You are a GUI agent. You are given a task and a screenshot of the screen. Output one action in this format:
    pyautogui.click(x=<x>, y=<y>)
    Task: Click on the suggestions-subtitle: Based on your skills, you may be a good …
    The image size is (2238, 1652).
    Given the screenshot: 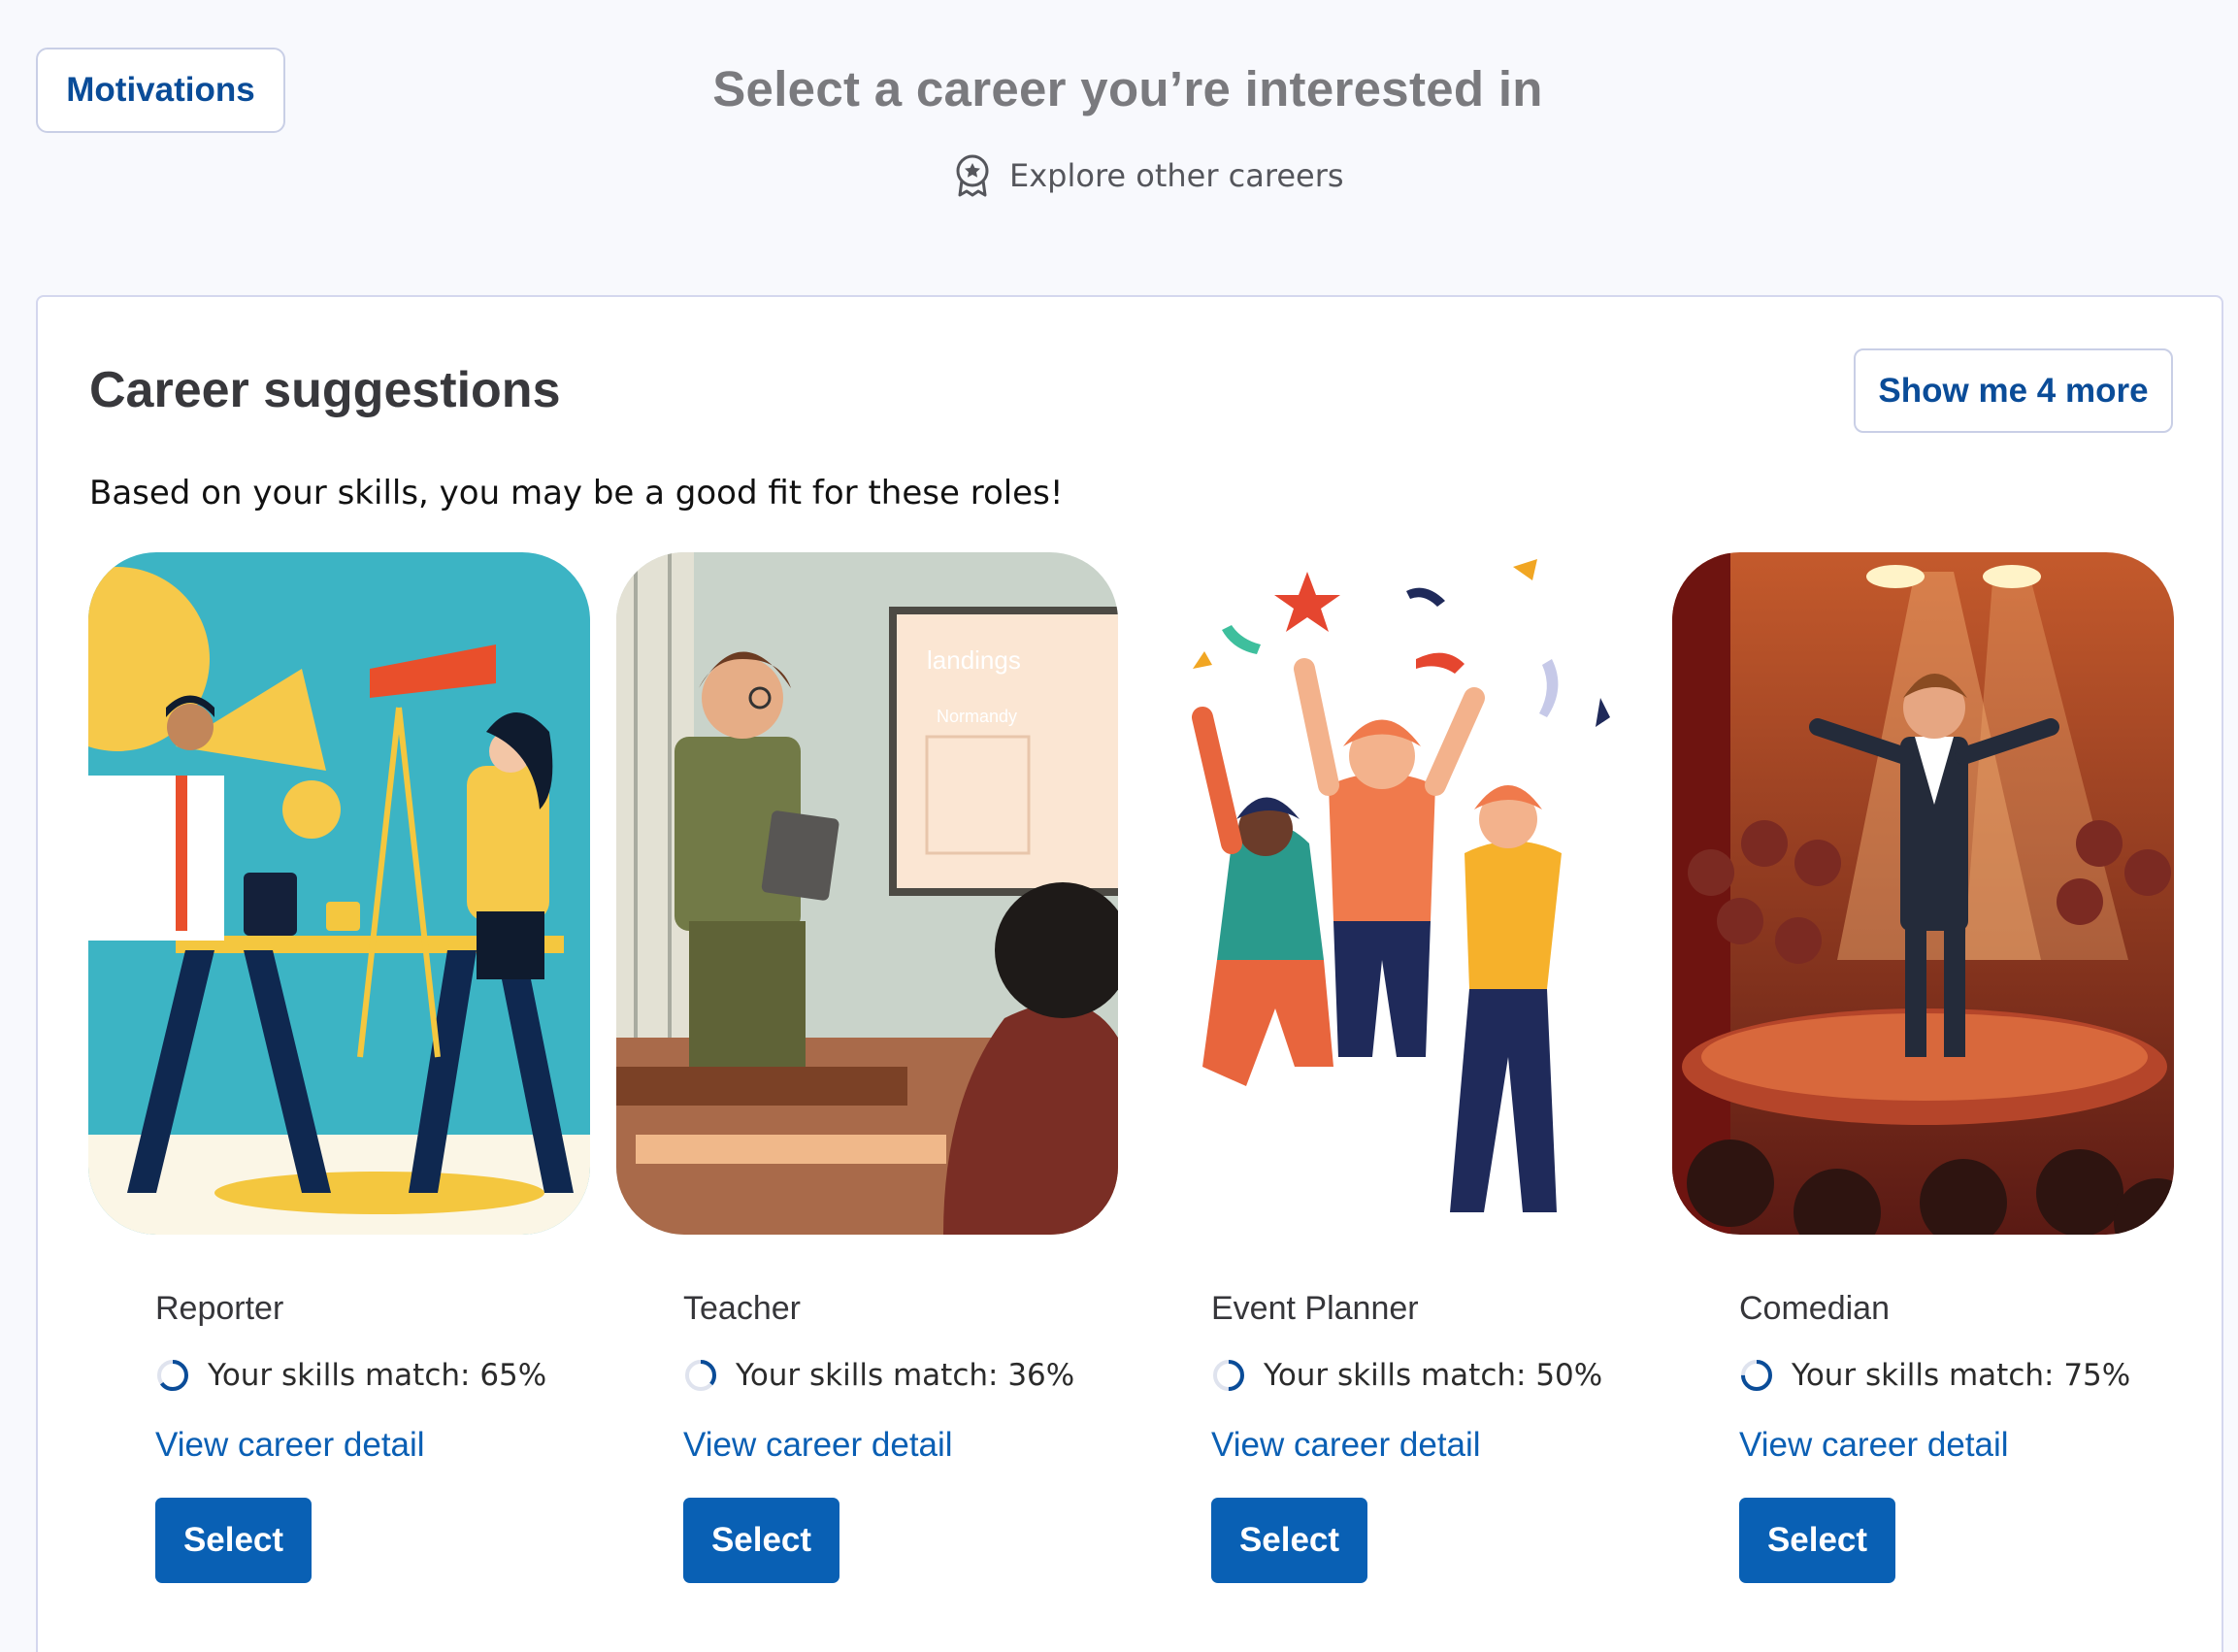 What is the action you would take?
    pyautogui.click(x=576, y=493)
    